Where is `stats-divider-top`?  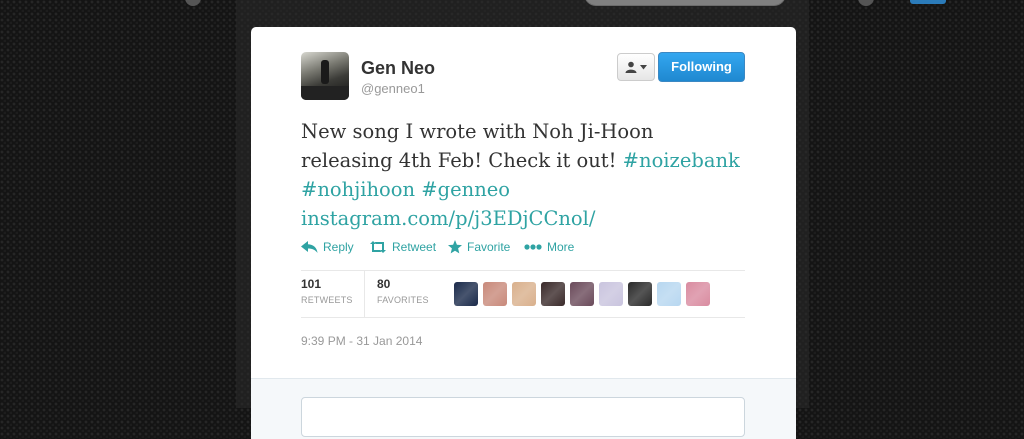 stats-divider-top is located at coordinates (523, 270).